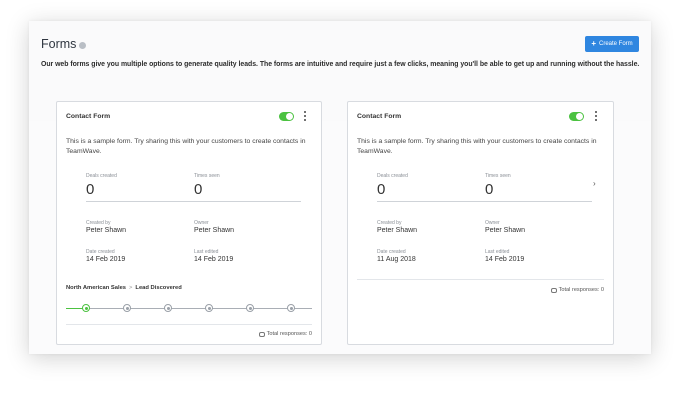 Image resolution: width=680 pixels, height=400 pixels. I want to click on stage-node-active, so click(86, 308).